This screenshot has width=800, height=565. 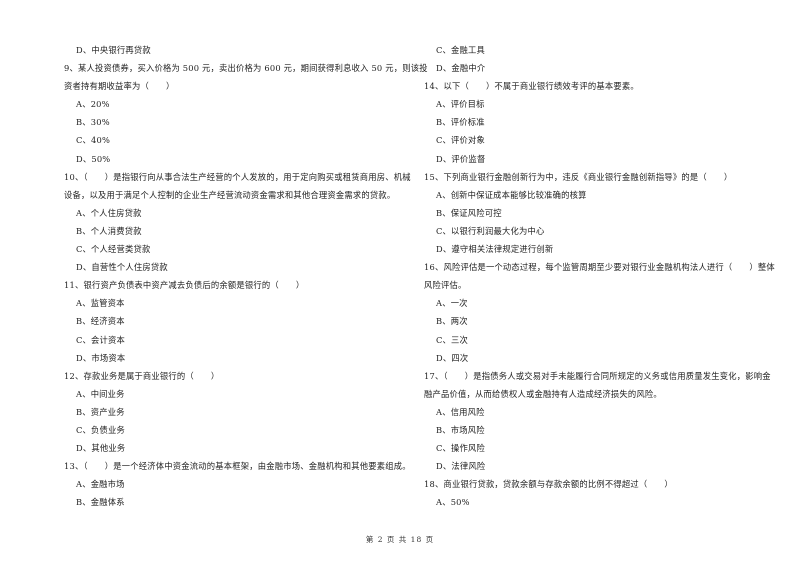 What do you see at coordinates (460, 411) in the screenshot?
I see `answer-option: A、信用风险` at bounding box center [460, 411].